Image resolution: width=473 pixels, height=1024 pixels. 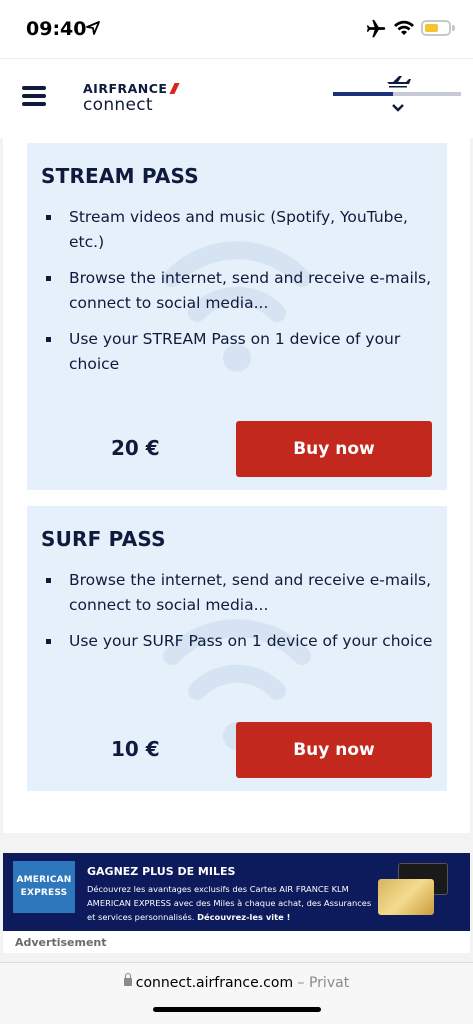 What do you see at coordinates (127, 979) in the screenshot?
I see `lock-icon` at bounding box center [127, 979].